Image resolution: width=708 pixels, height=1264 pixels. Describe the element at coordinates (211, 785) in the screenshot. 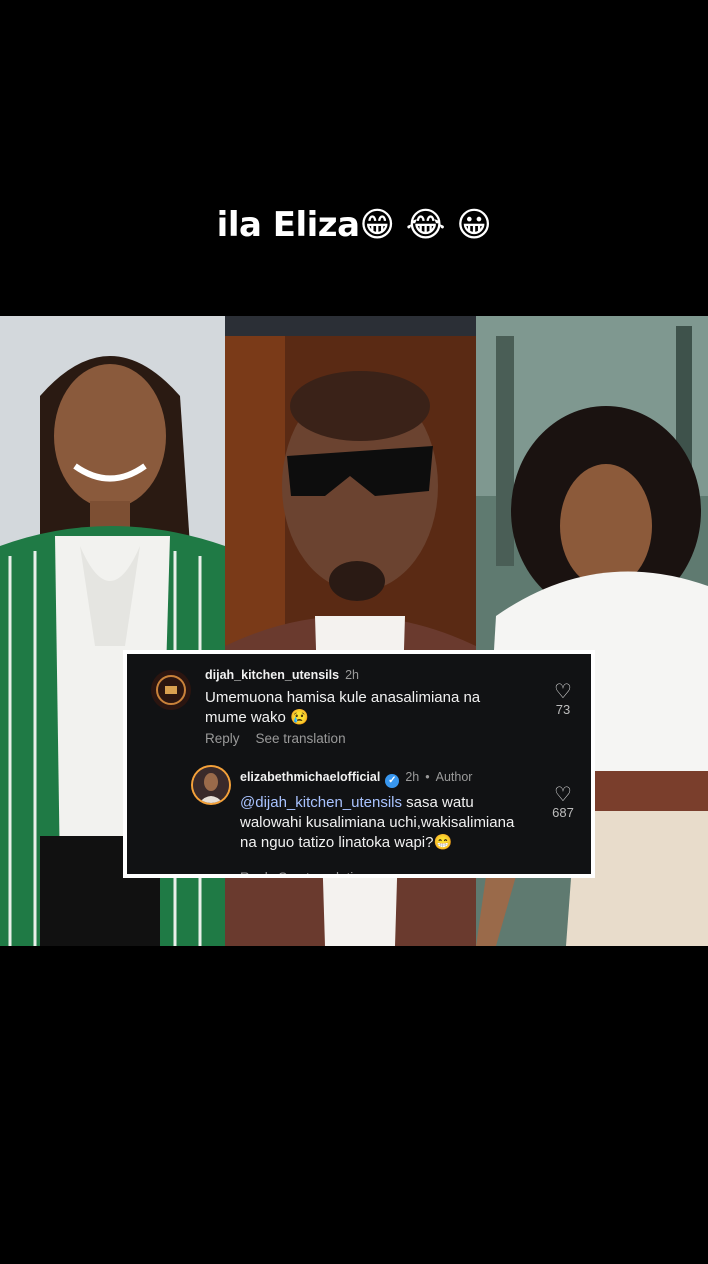

I see `profile-photo-avatar` at that location.